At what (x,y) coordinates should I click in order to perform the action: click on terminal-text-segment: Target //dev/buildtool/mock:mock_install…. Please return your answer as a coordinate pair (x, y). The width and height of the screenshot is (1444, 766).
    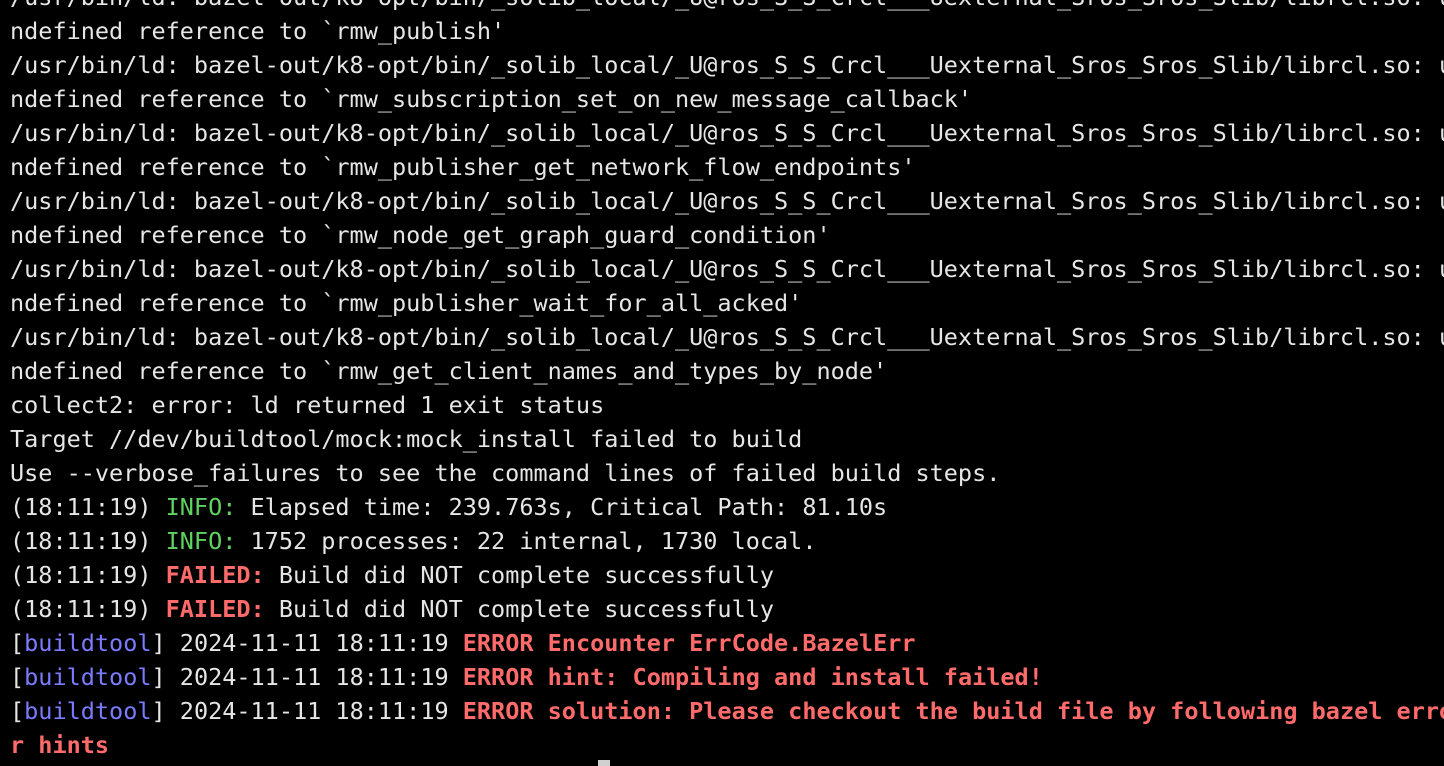
    Looking at the image, I should click on (406, 439).